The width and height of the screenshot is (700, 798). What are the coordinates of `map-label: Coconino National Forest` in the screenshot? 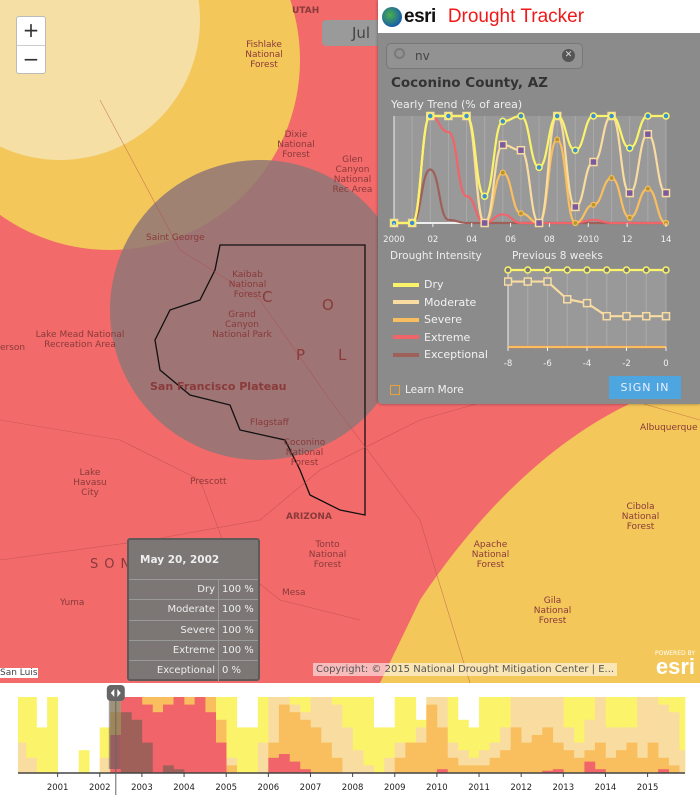 It's located at (304, 453).